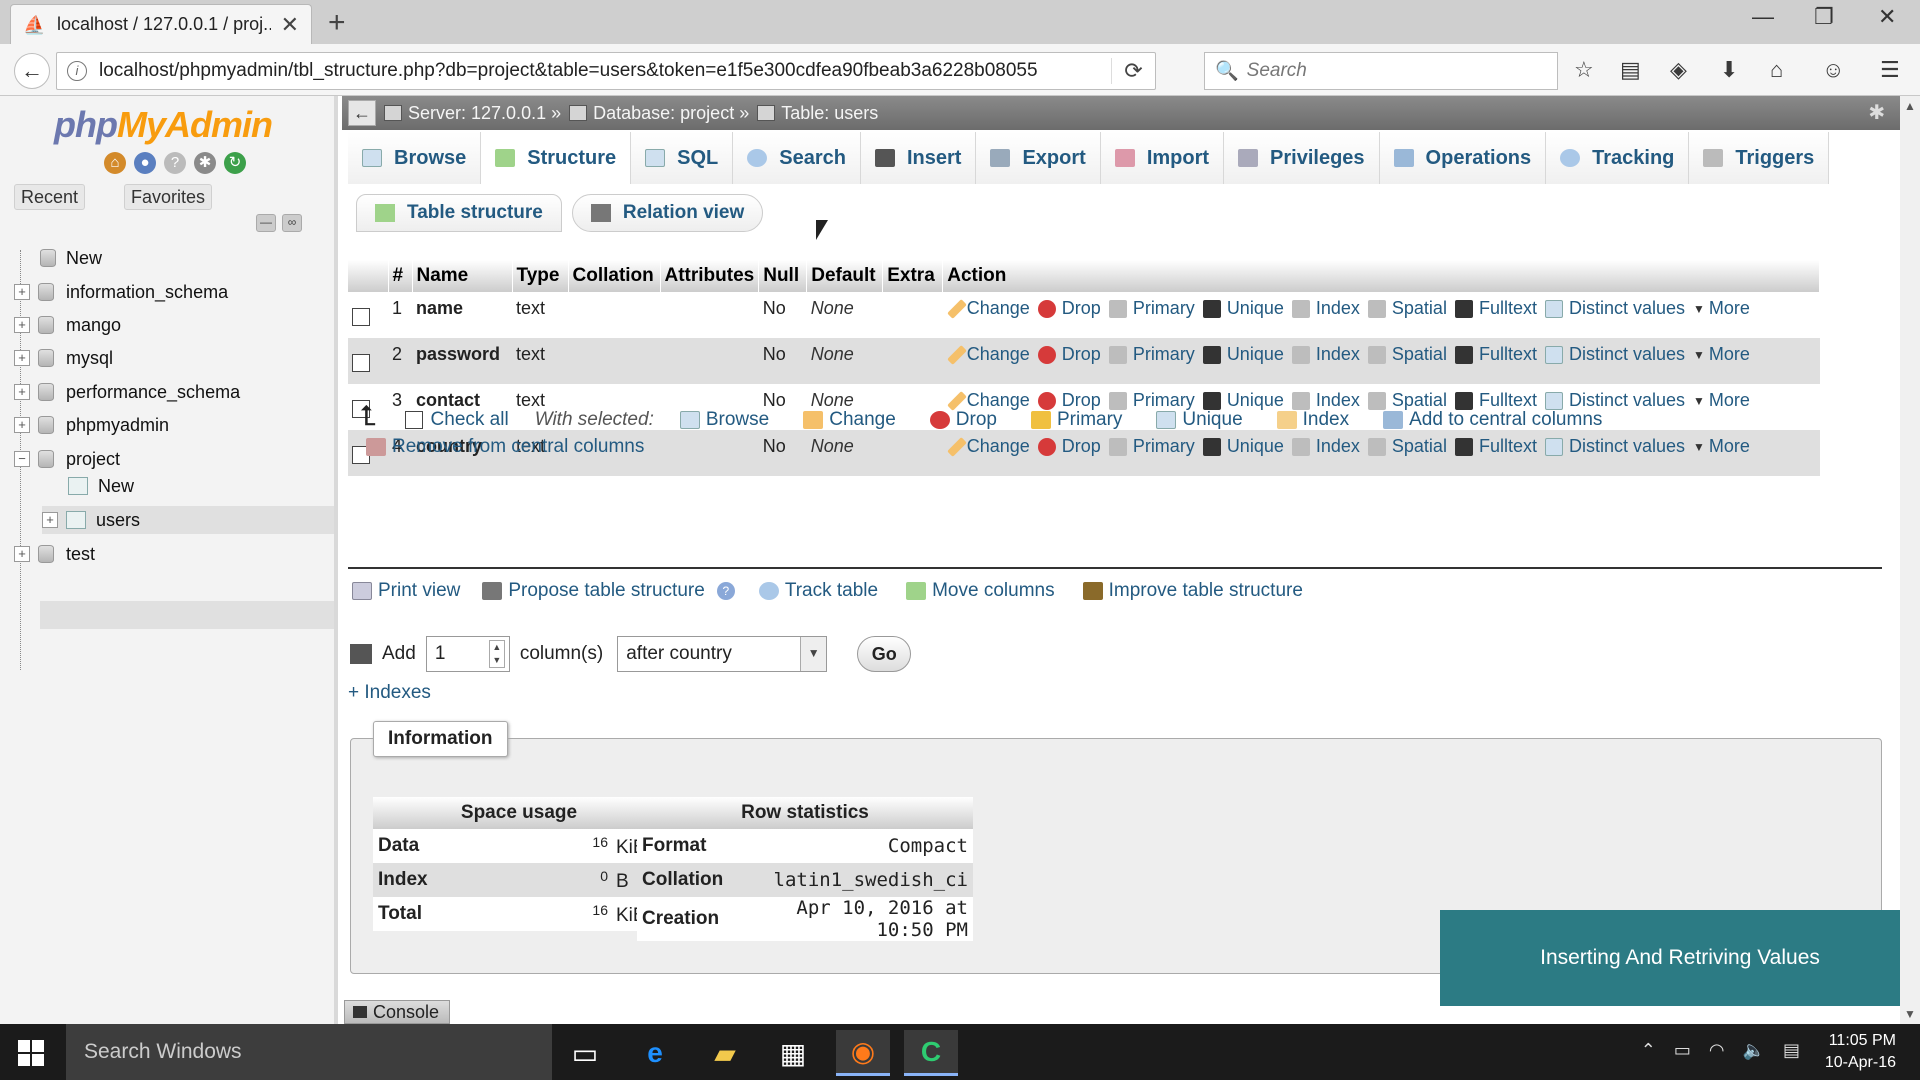 The width and height of the screenshot is (1920, 1080). What do you see at coordinates (556, 158) in the screenshot?
I see `tab-structure: Structure` at bounding box center [556, 158].